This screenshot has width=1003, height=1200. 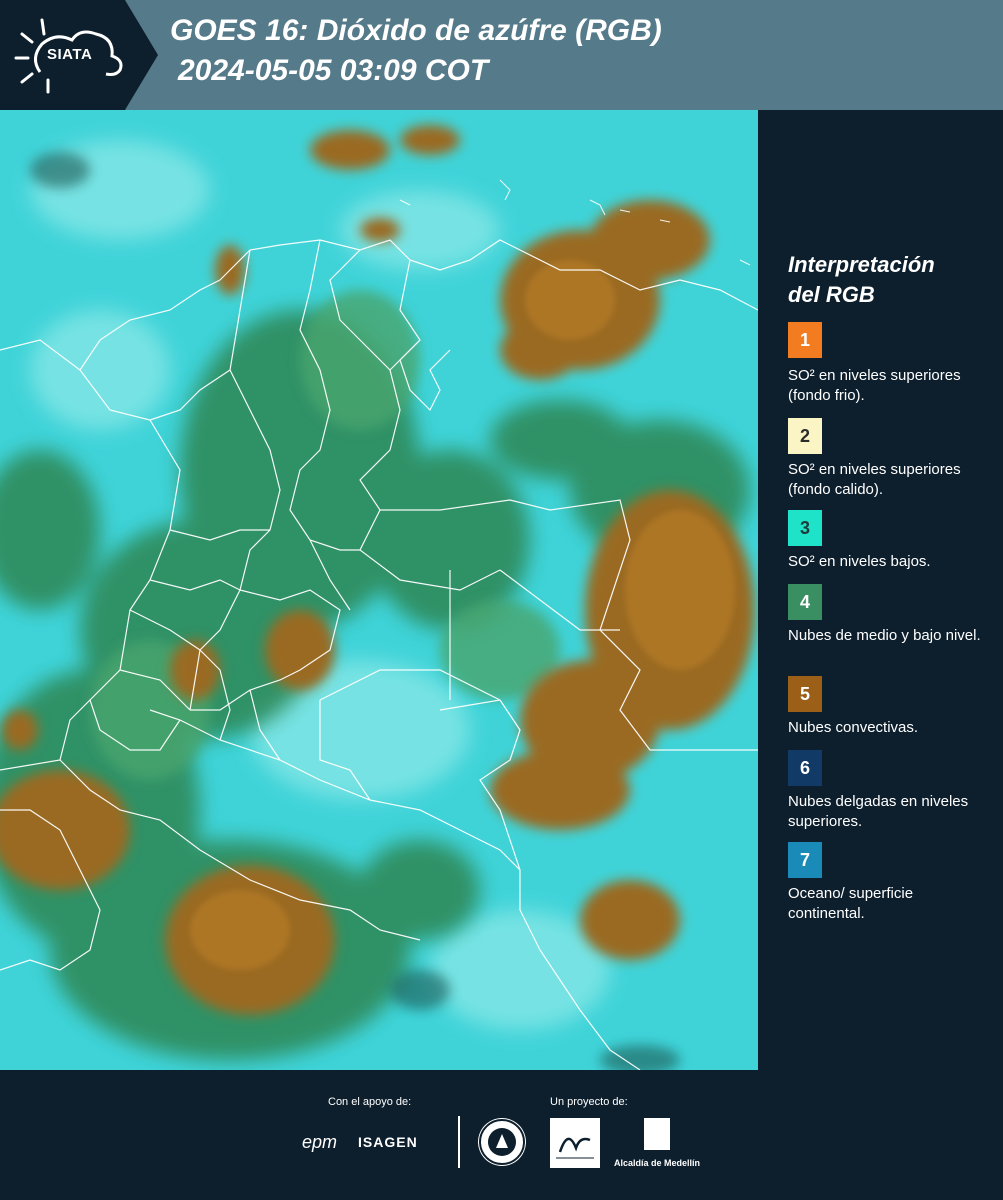 I want to click on alcaldia-shield-icon, so click(x=657, y=1134).